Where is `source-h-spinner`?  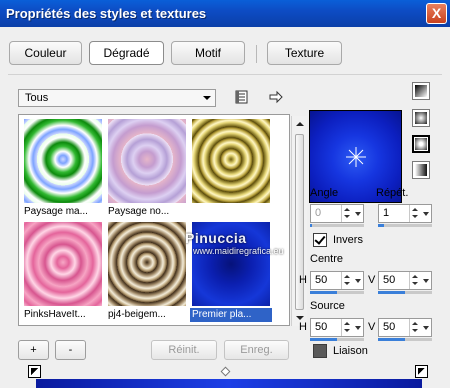
source-h-spinner is located at coordinates (346, 327).